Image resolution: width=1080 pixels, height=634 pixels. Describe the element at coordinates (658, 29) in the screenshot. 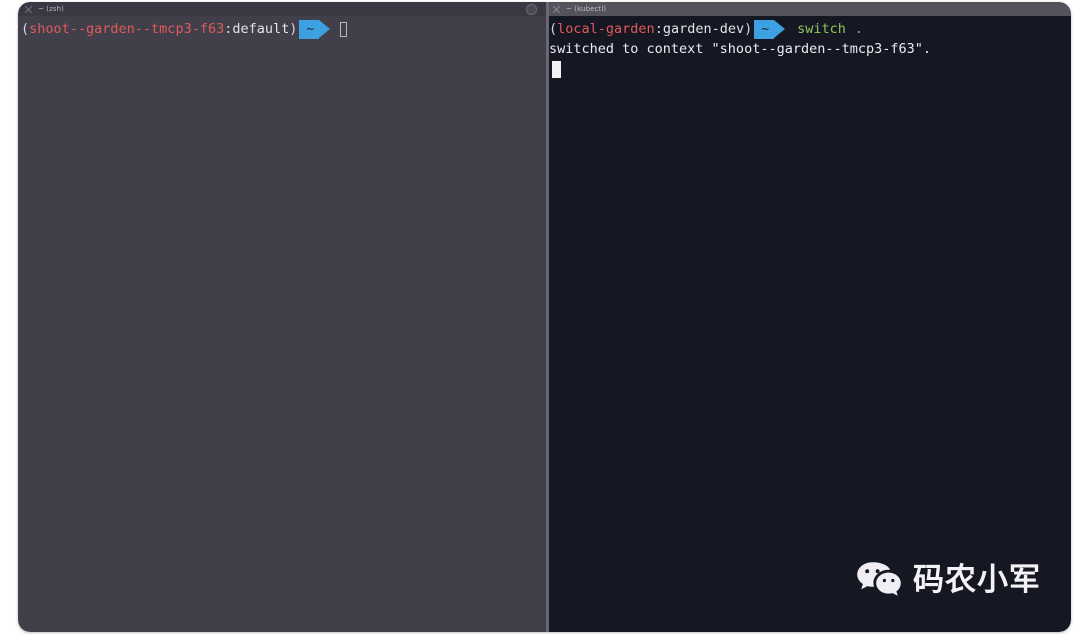

I see `right-prompt-colon: :` at that location.